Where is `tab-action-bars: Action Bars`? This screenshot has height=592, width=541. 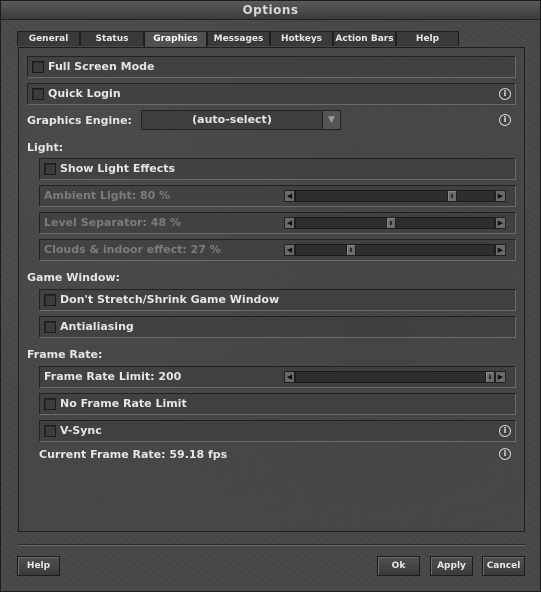
tab-action-bars: Action Bars is located at coordinates (364, 38).